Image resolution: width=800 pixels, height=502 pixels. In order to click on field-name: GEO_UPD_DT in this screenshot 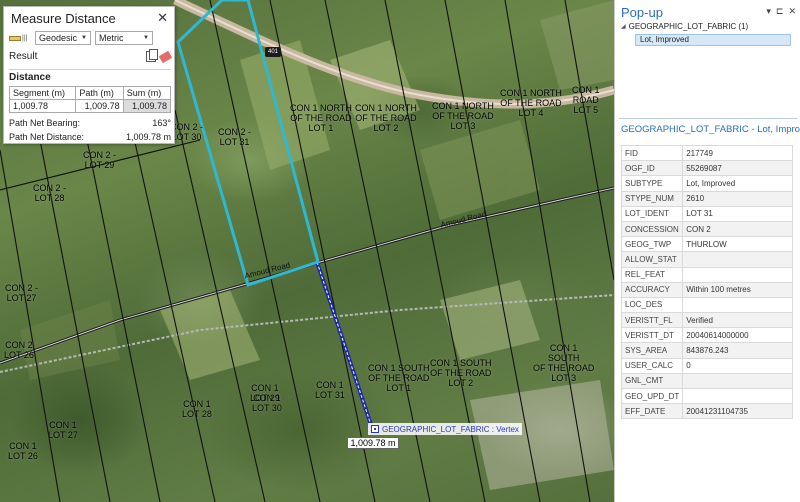, I will do `click(652, 396)`.